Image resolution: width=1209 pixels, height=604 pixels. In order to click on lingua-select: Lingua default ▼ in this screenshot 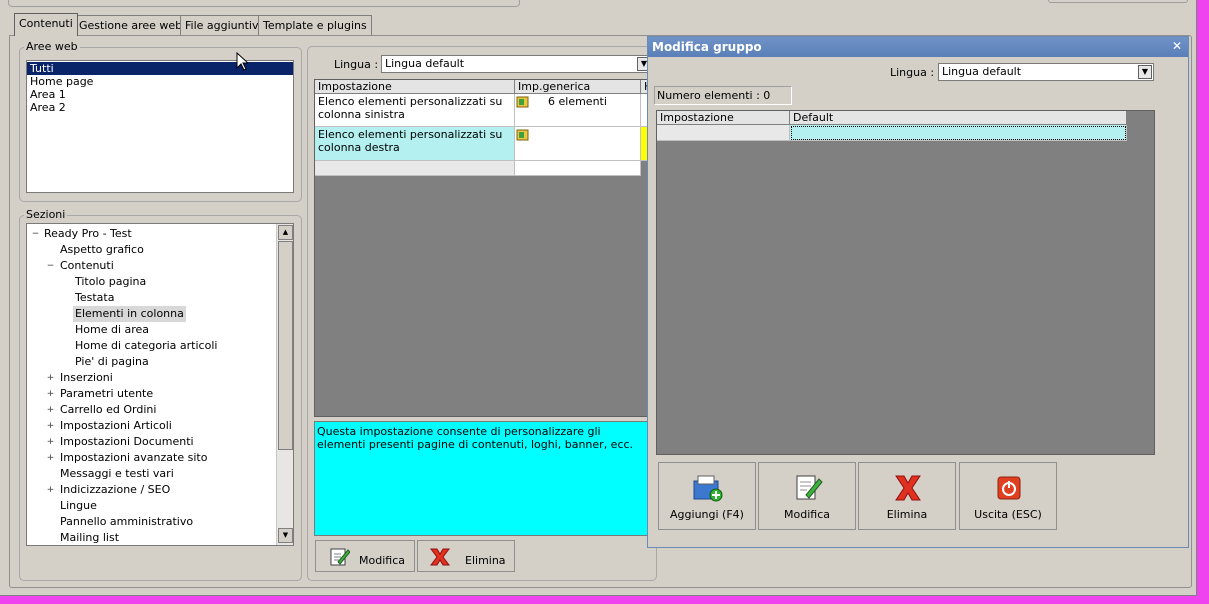, I will do `click(517, 64)`.